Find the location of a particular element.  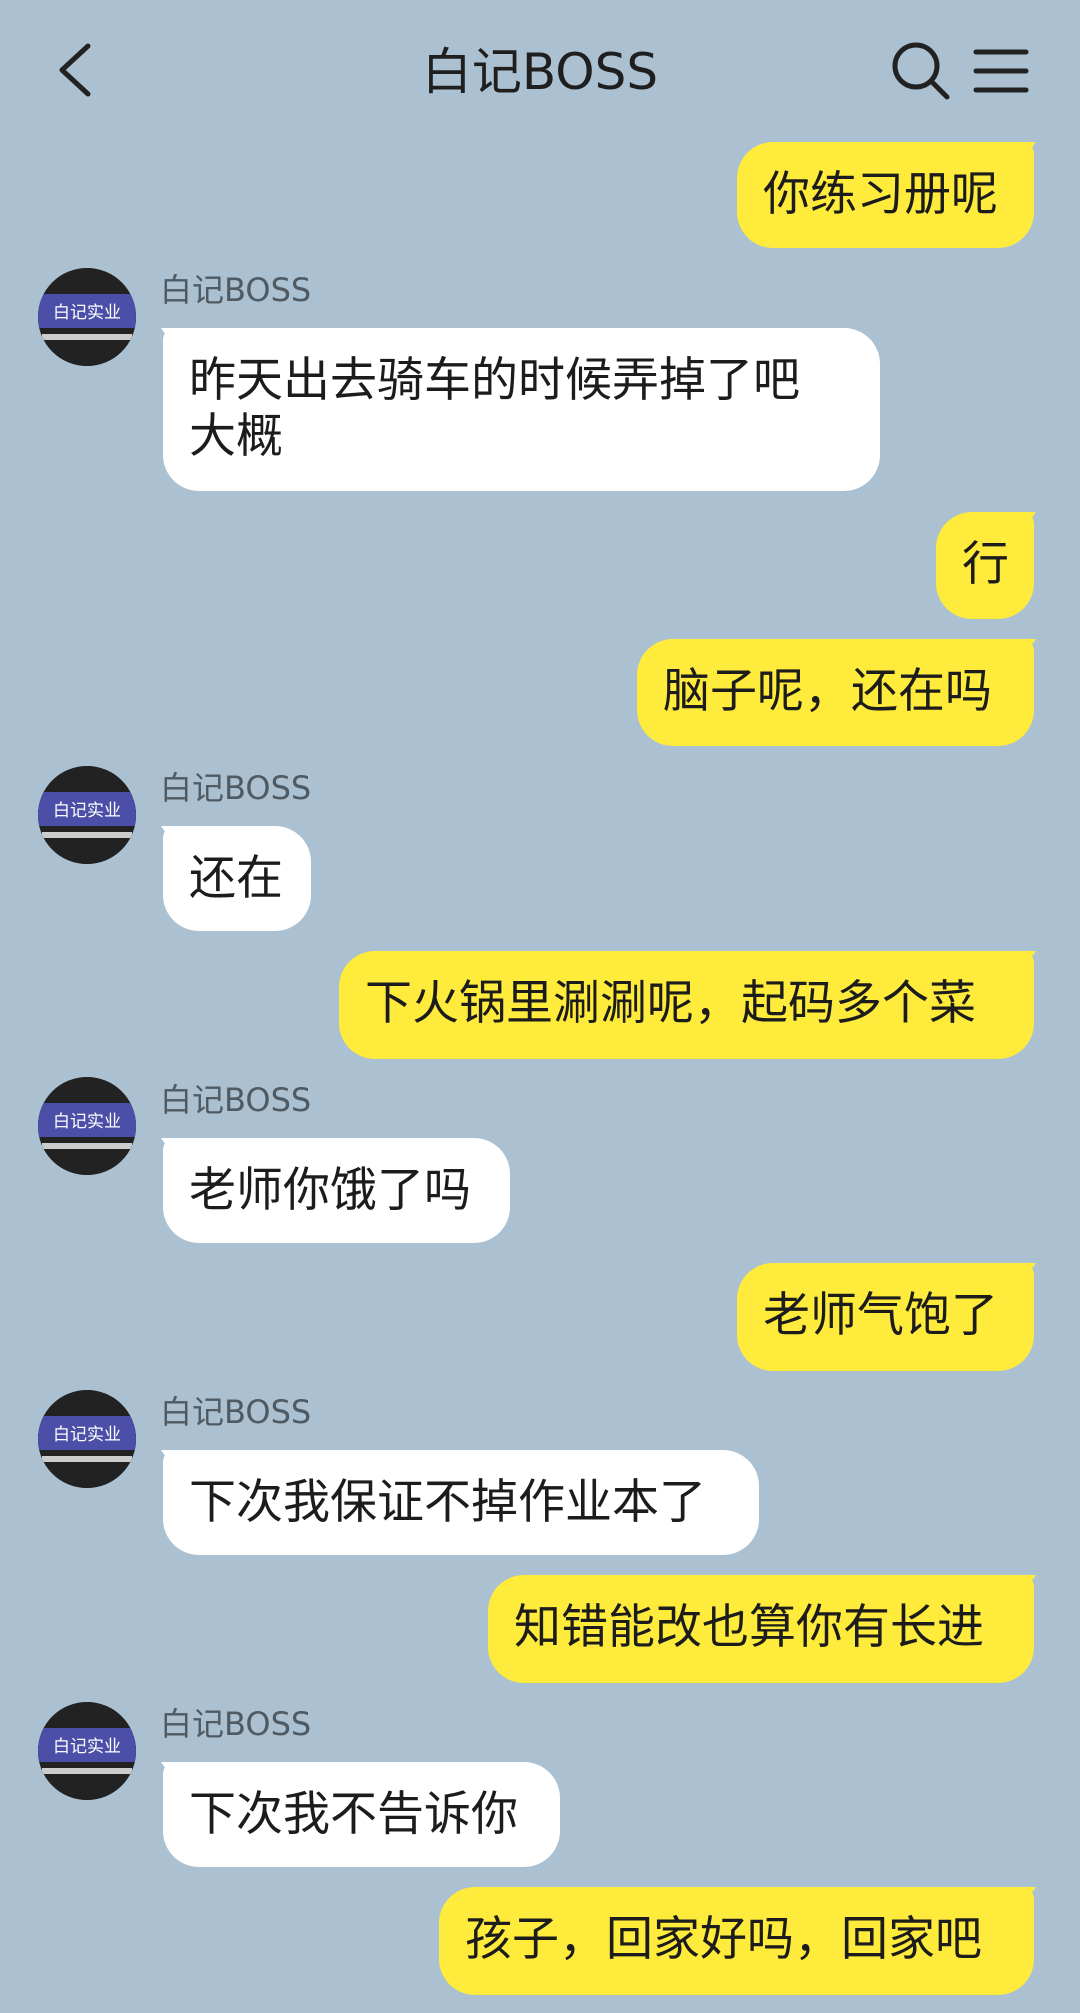

search-button is located at coordinates (921, 71).